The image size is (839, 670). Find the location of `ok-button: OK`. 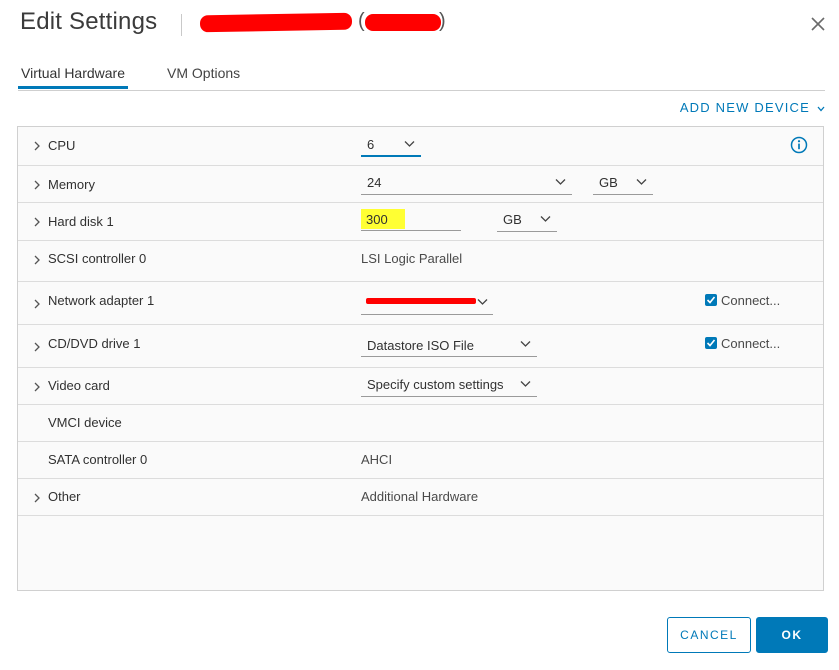

ok-button: OK is located at coordinates (792, 635).